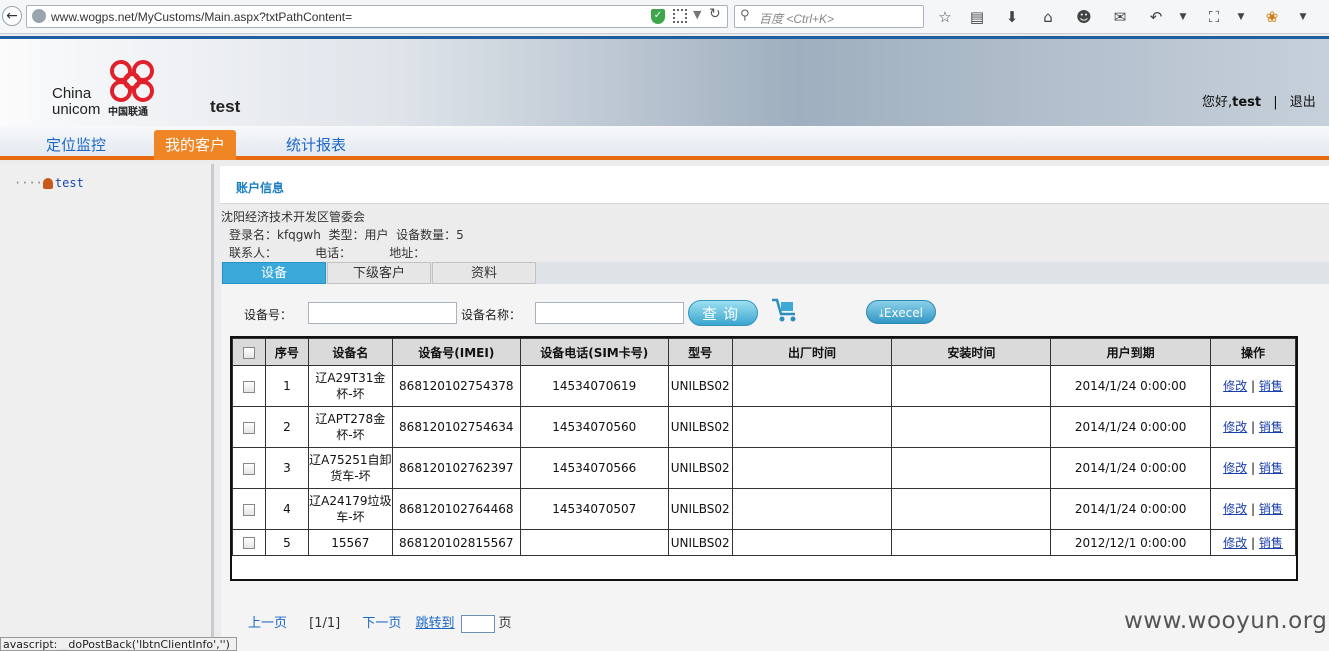 Image resolution: width=1329 pixels, height=651 pixels. What do you see at coordinates (1253, 352) in the screenshot?
I see `col-header-actions: 操作` at bounding box center [1253, 352].